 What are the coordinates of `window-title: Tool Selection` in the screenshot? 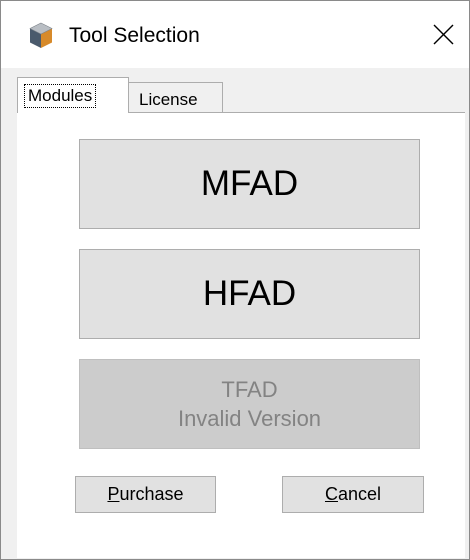 It's located at (134, 35).